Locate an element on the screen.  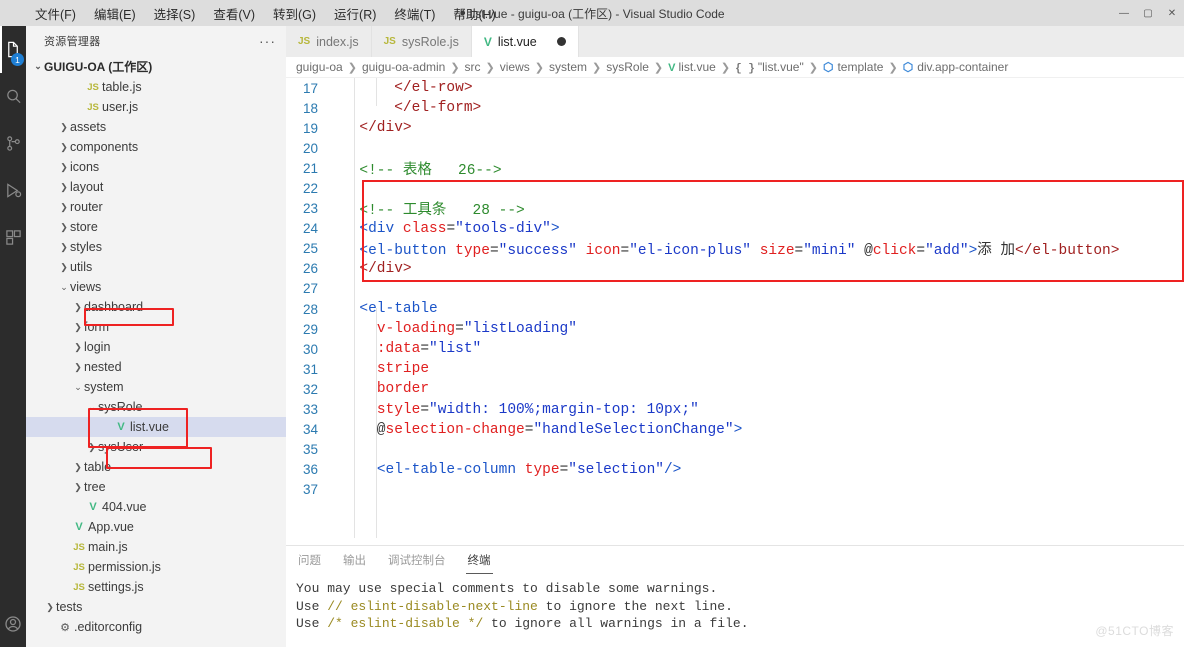
search-icon is located at coordinates (13, 96).